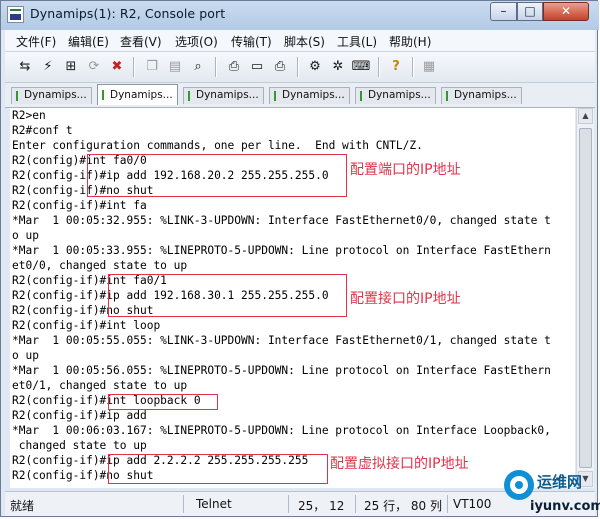 Image resolution: width=600 pixels, height=519 pixels. Describe the element at coordinates (565, 506) in the screenshot. I see `watermark-url: iyunv.com` at that location.